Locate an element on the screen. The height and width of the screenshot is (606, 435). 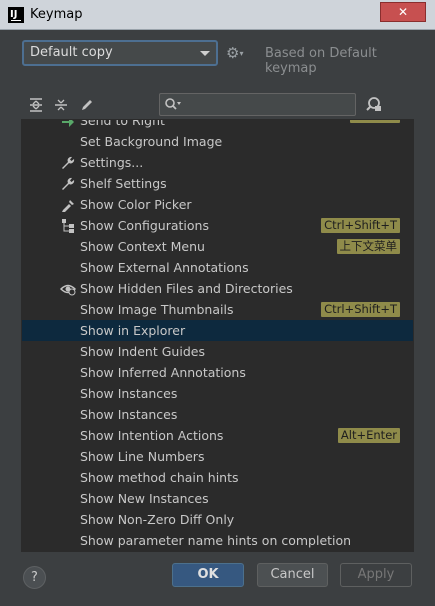
title-bar: IJ Keymap ✕ is located at coordinates (217, 15).